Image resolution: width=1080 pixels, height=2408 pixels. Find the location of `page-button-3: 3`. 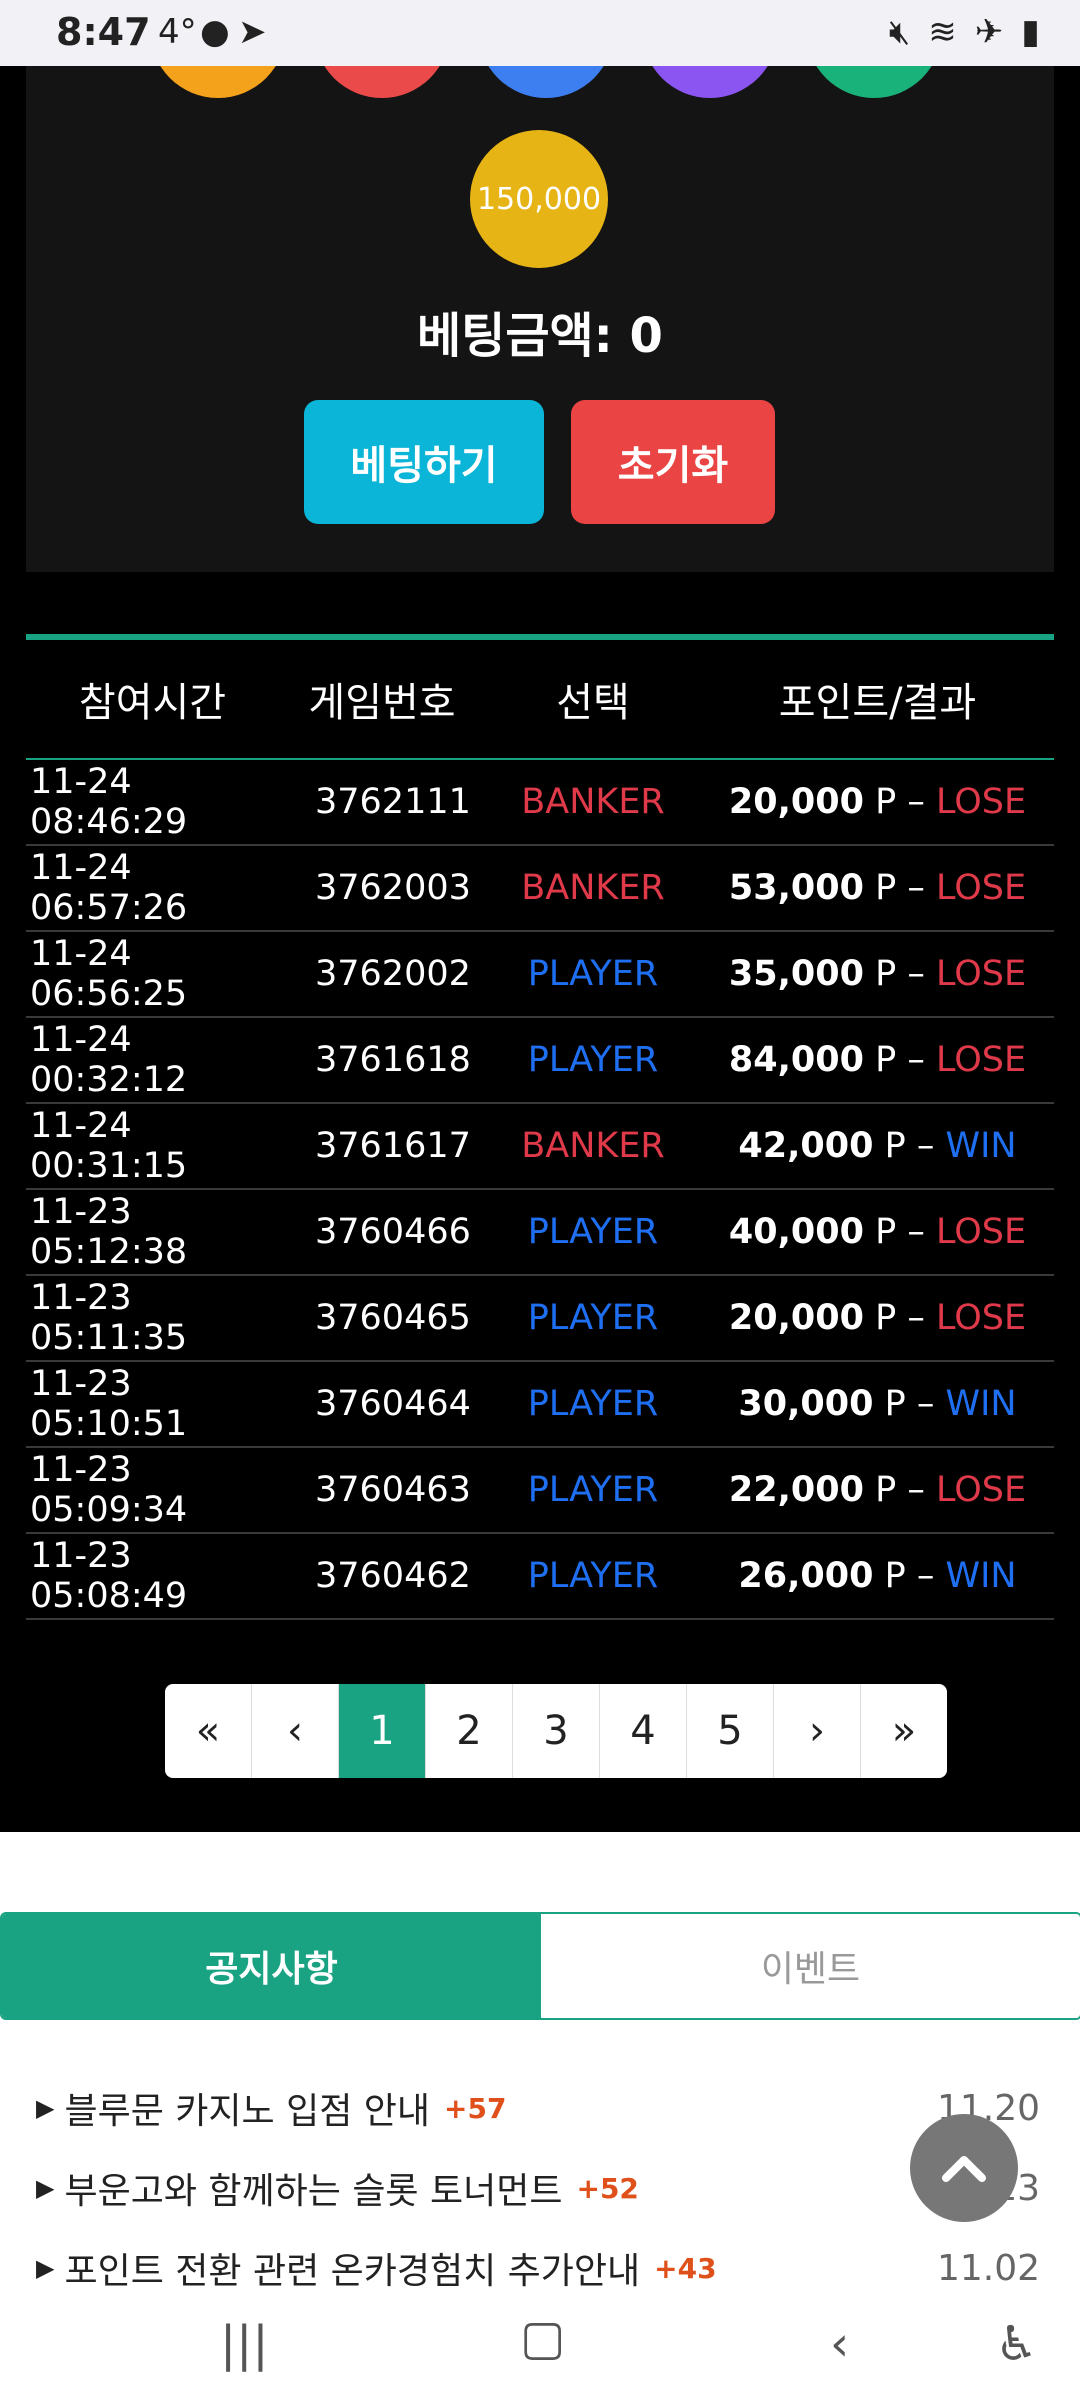

page-button-3: 3 is located at coordinates (556, 1731).